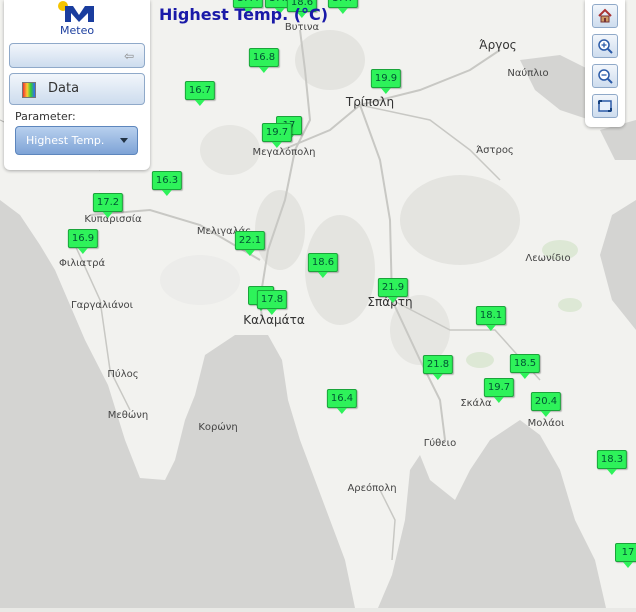 The width and height of the screenshot is (636, 612). What do you see at coordinates (625, 552) in the screenshot?
I see `station-value: 17` at bounding box center [625, 552].